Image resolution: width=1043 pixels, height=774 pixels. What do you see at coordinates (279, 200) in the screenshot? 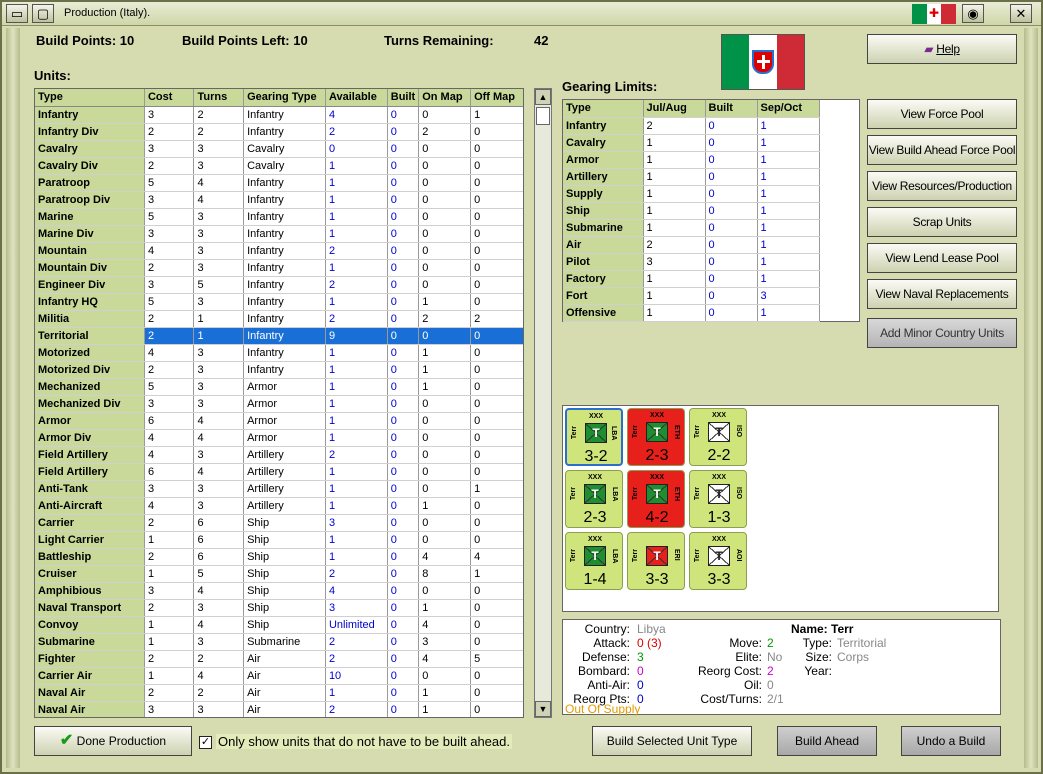
I see `table-row: Paratroop Div 3 4 Infantry 1 0 0 0` at bounding box center [279, 200].